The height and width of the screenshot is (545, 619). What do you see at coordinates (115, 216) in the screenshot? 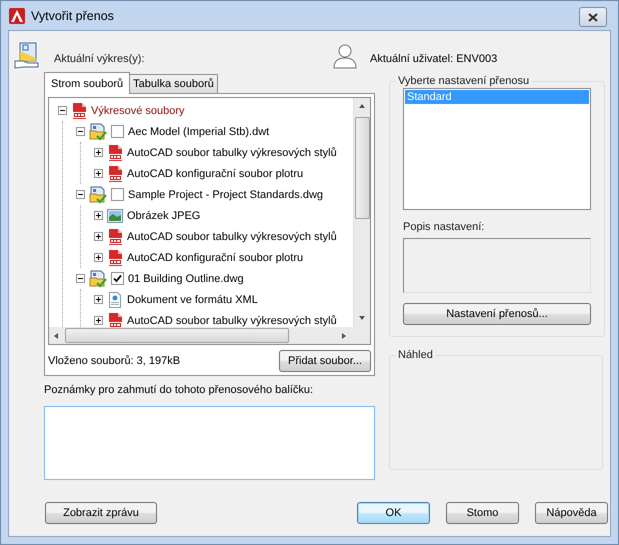
I see `image-icon` at bounding box center [115, 216].